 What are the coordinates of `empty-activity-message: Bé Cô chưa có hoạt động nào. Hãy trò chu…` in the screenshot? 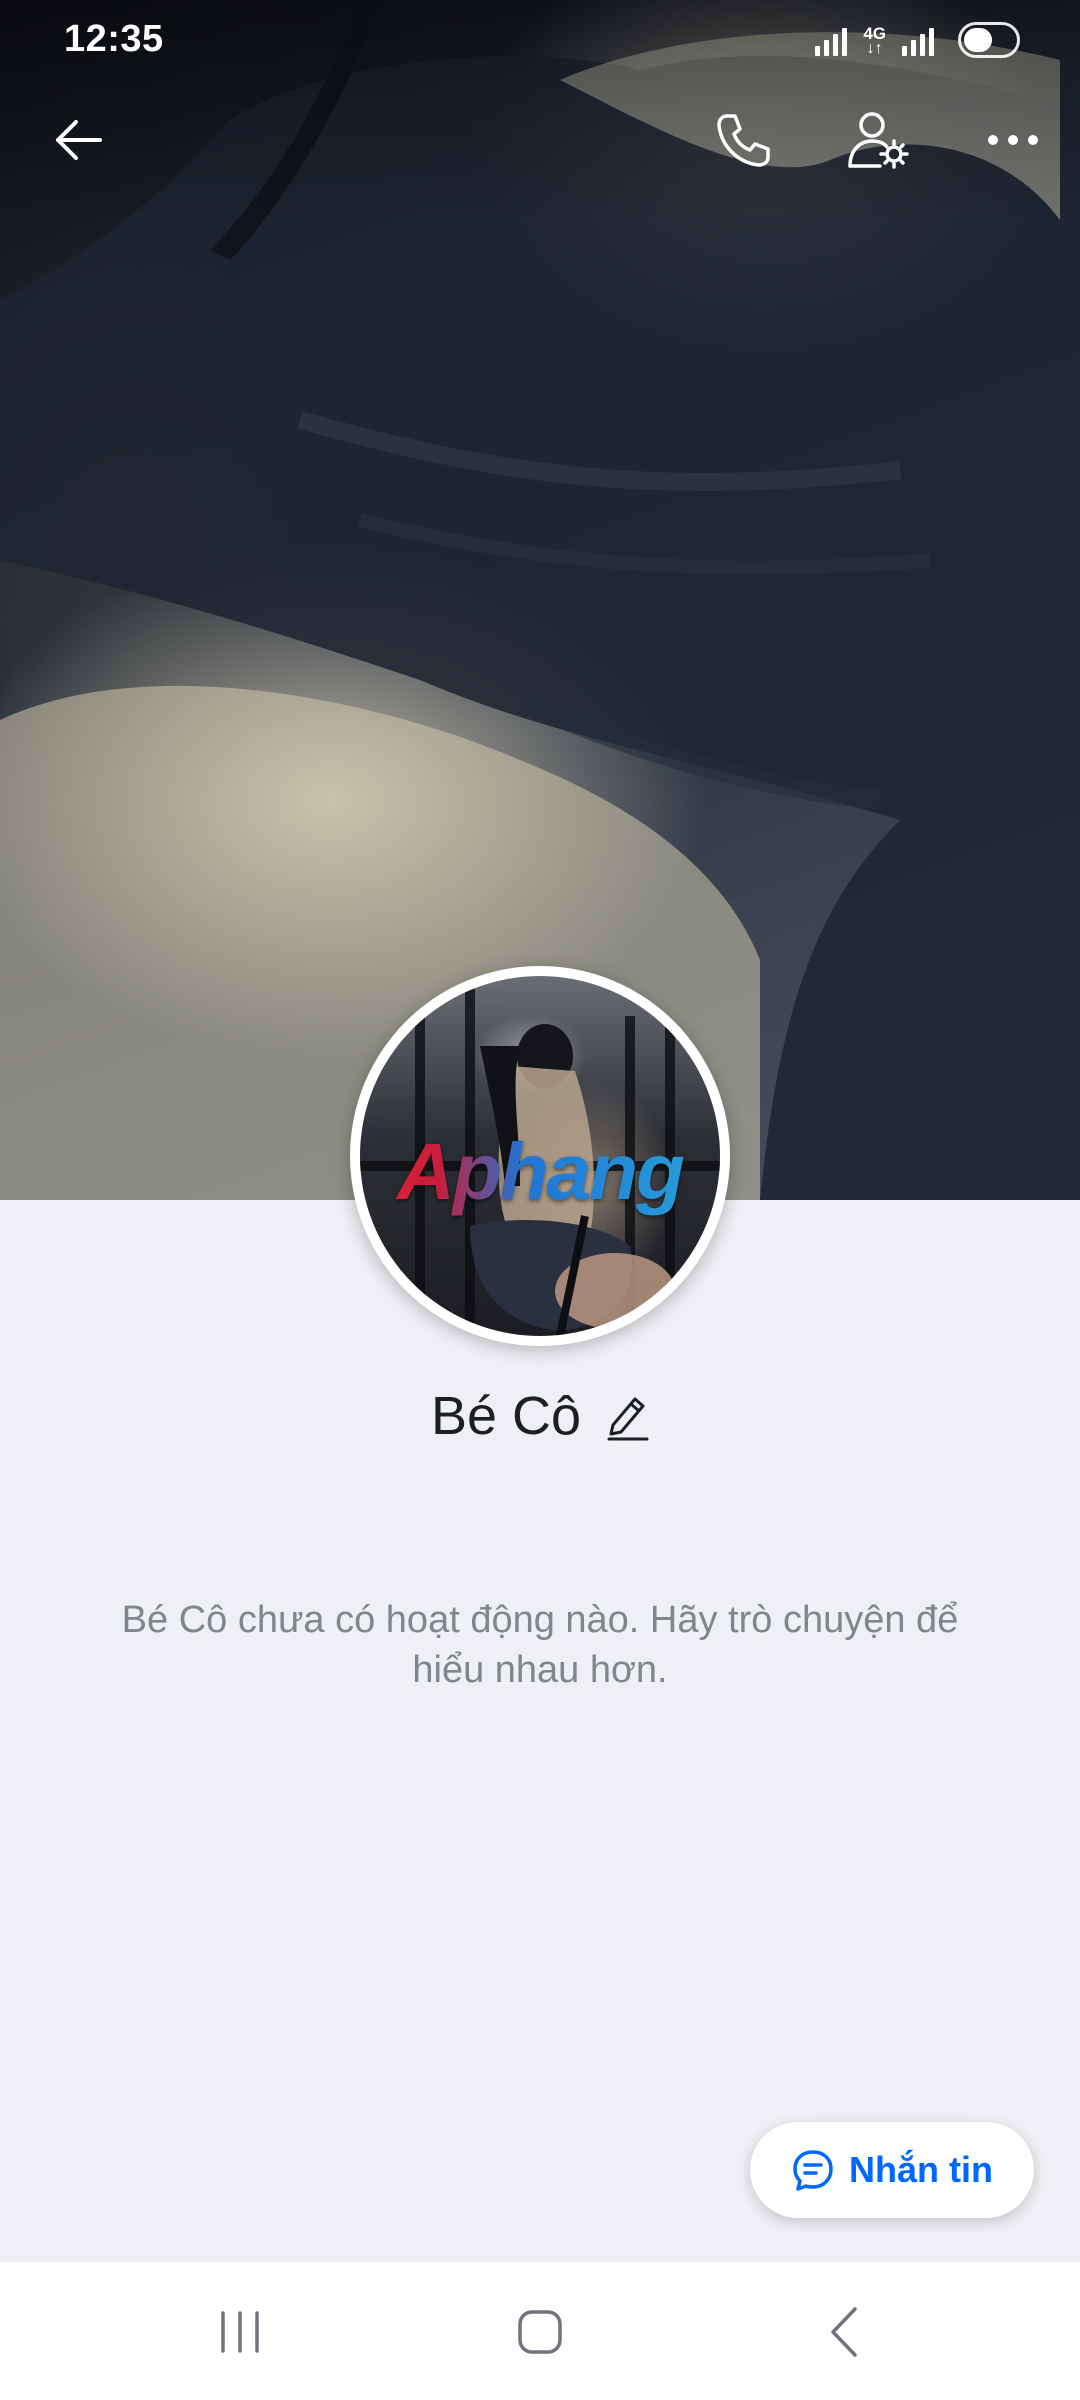 It's located at (540, 1645).